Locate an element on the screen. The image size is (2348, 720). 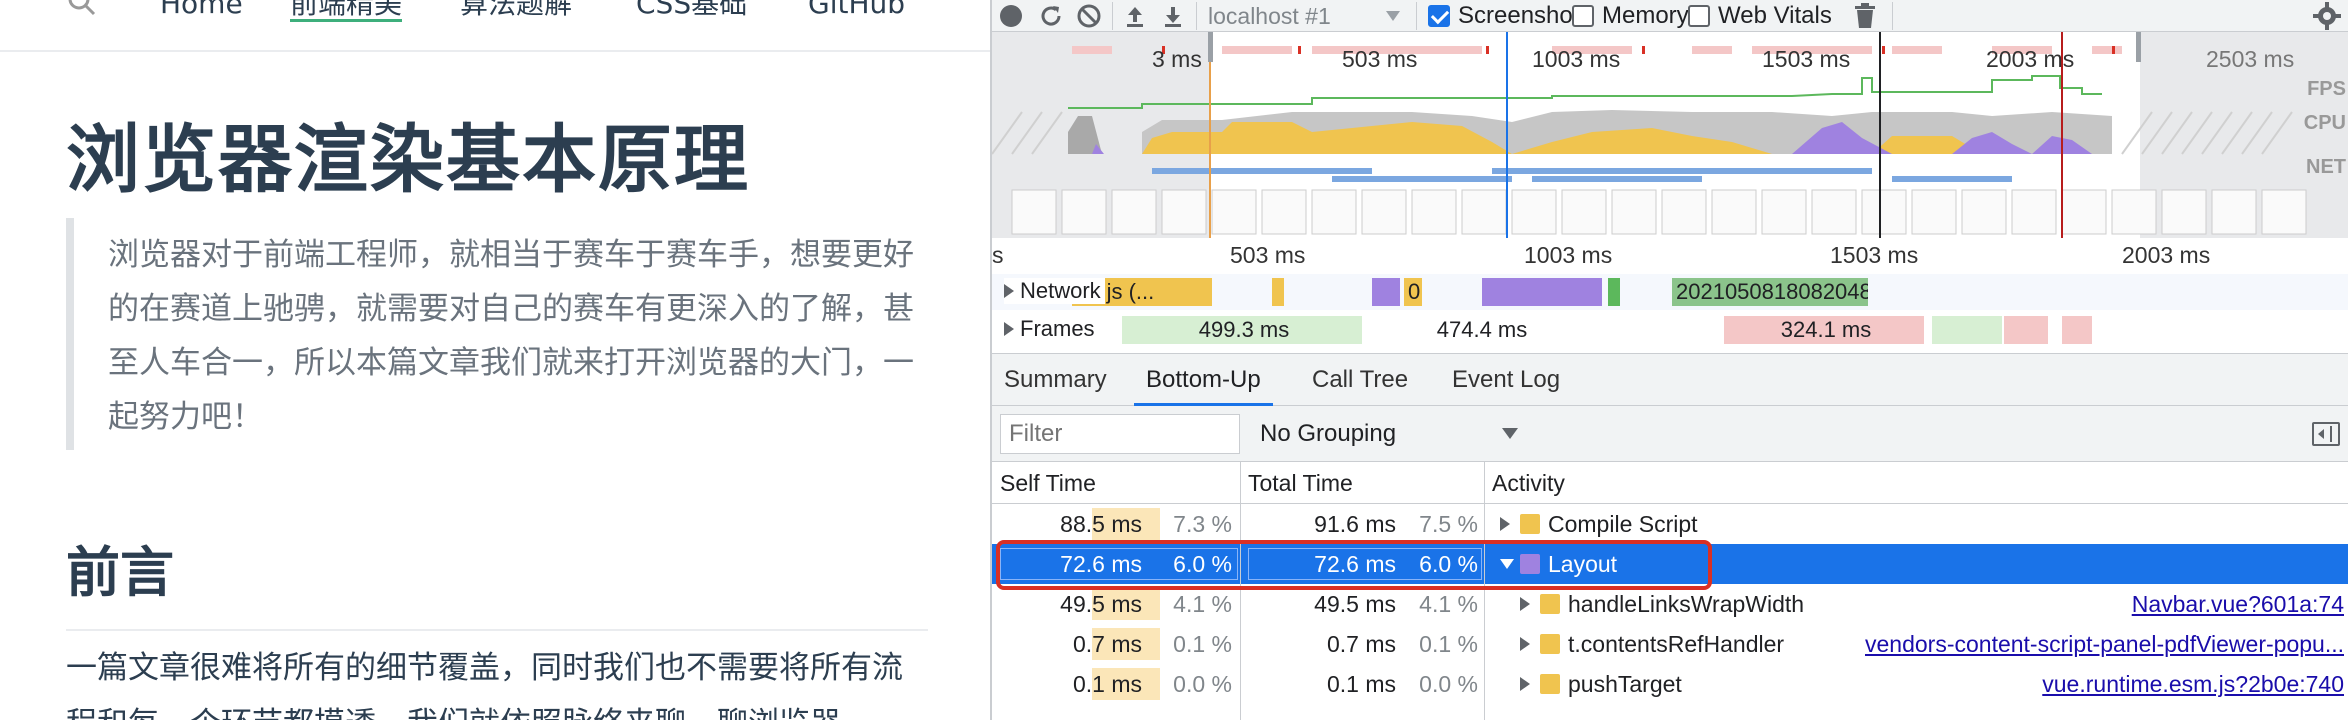
self-time: 0.7 ms is located at coordinates (1107, 644).